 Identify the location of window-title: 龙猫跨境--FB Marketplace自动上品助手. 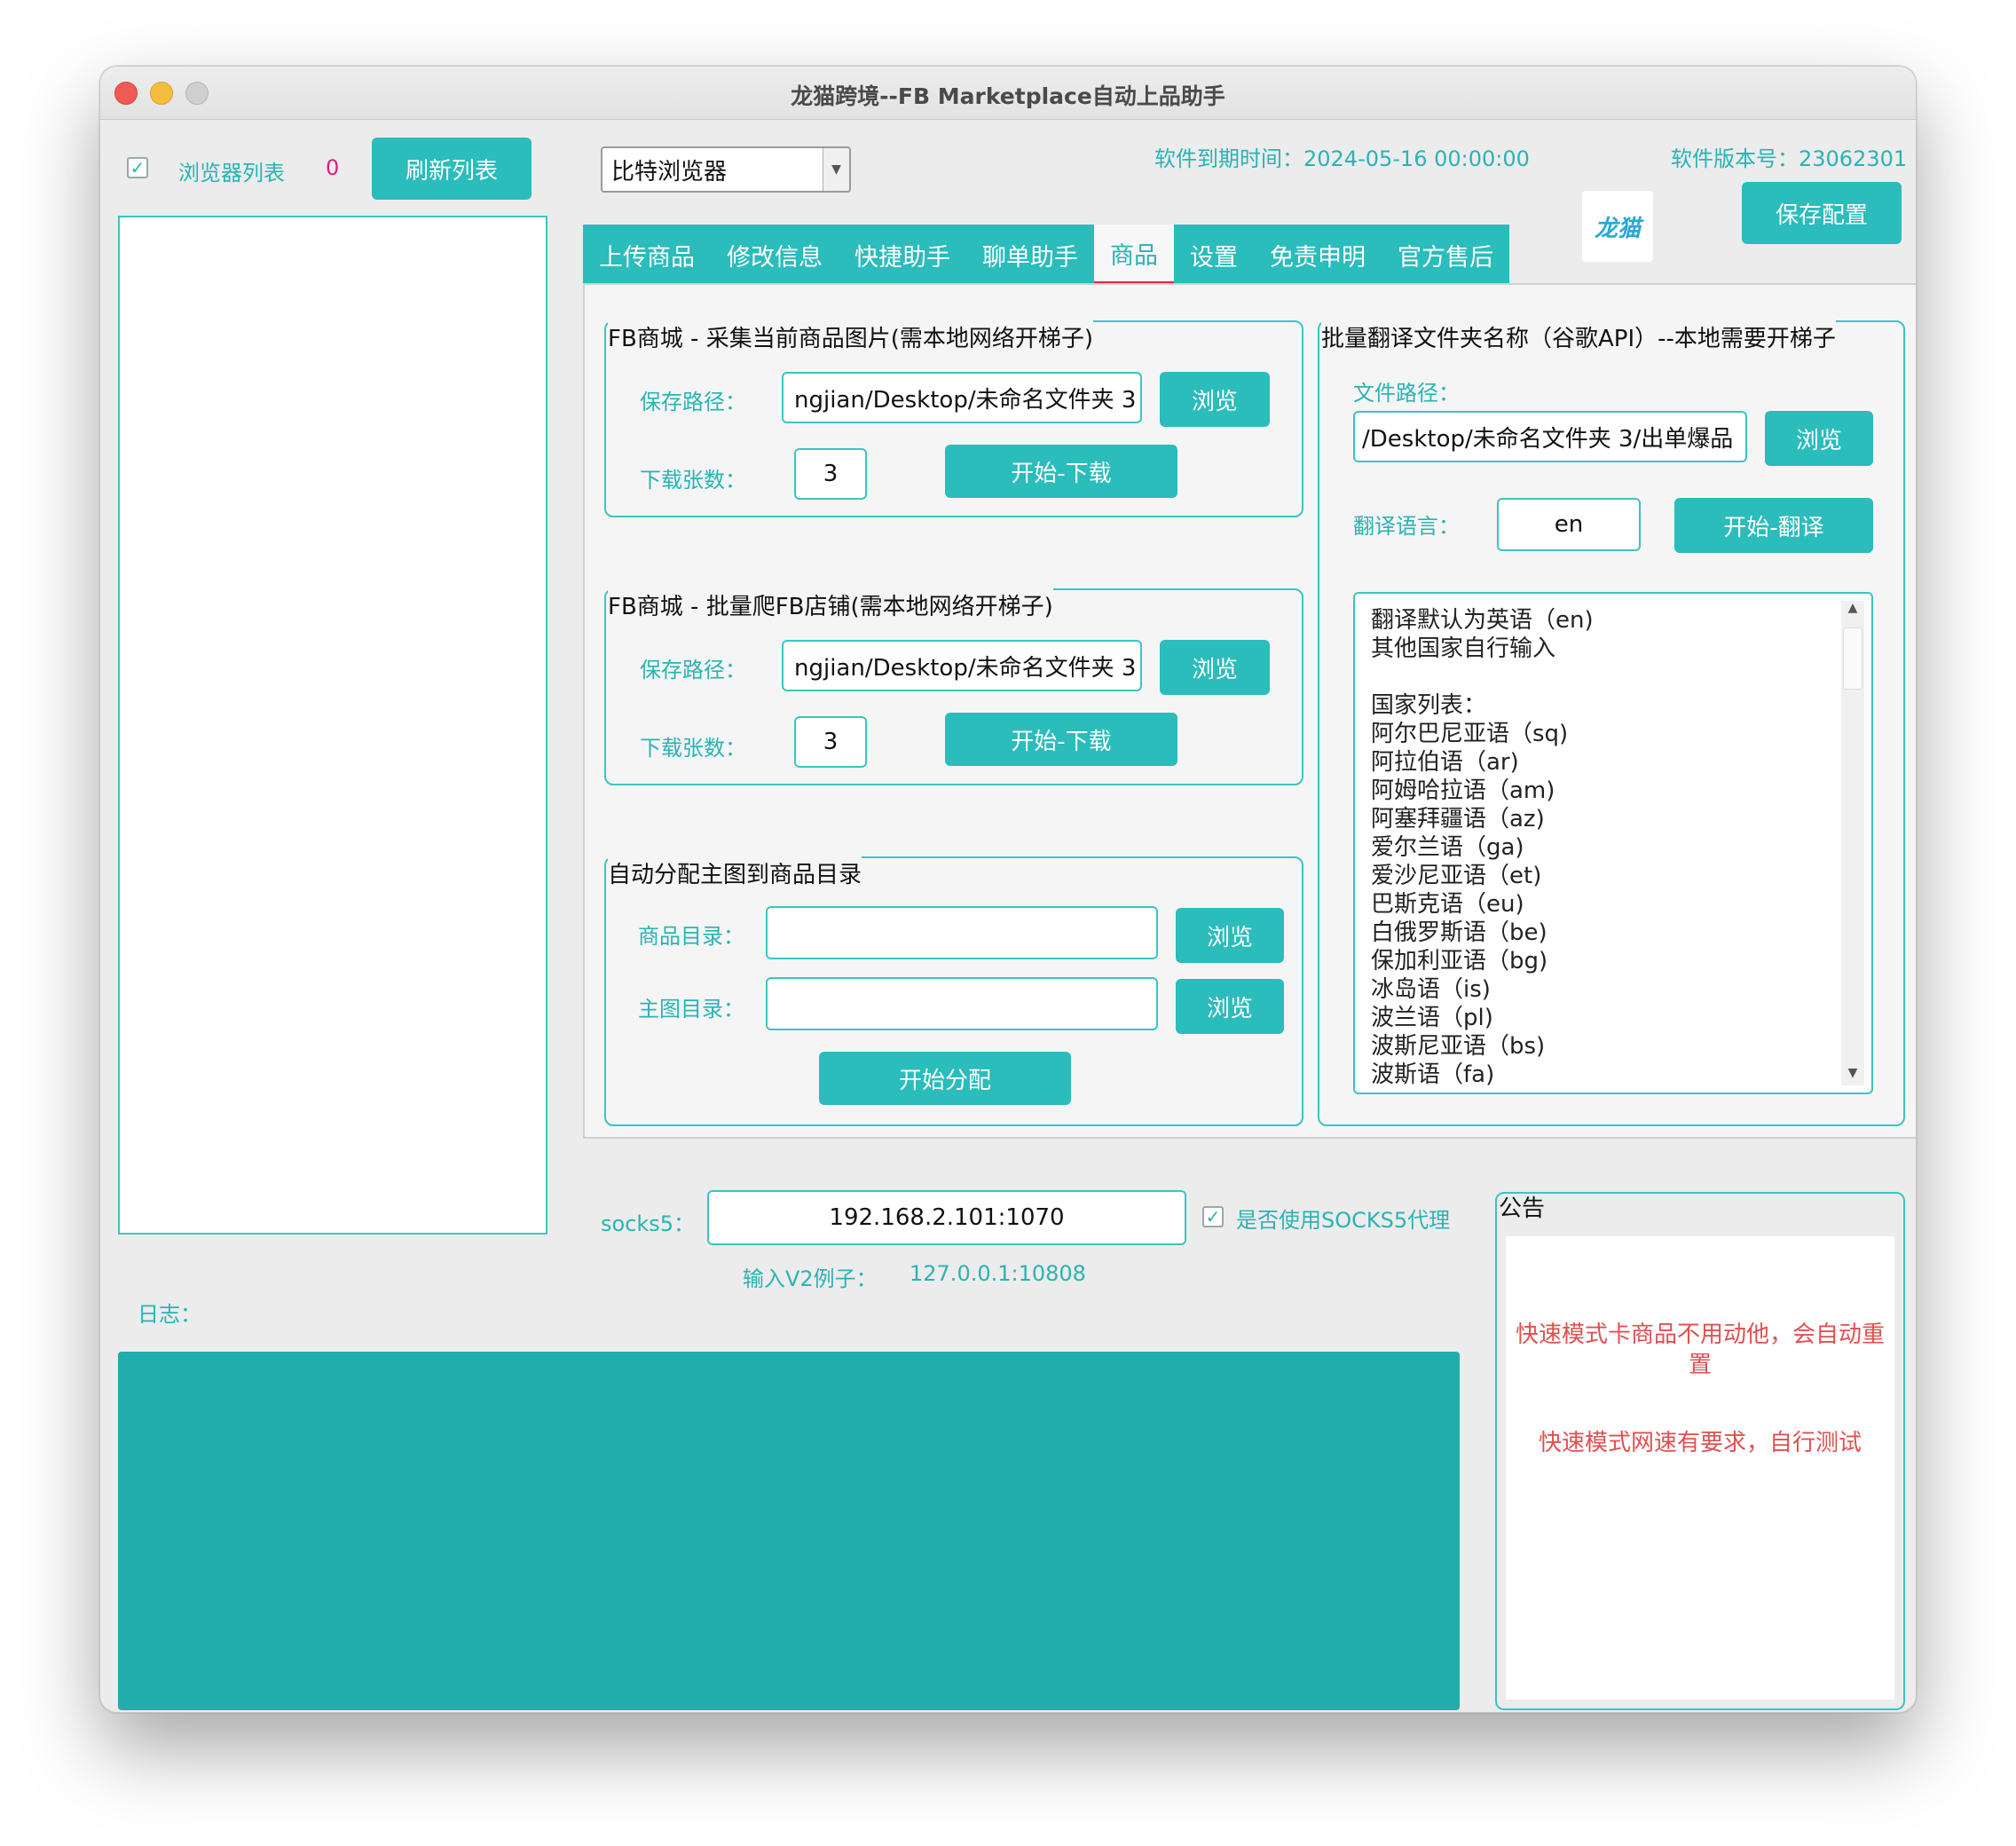
(1008, 96).